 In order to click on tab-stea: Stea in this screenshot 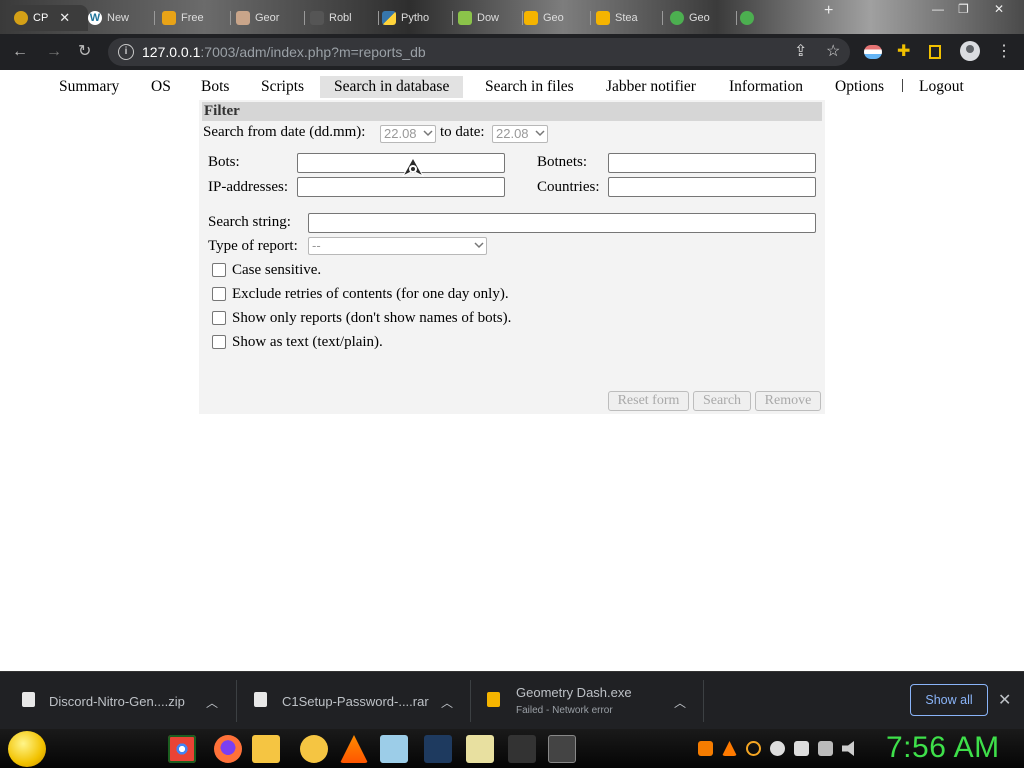, I will do `click(629, 18)`.